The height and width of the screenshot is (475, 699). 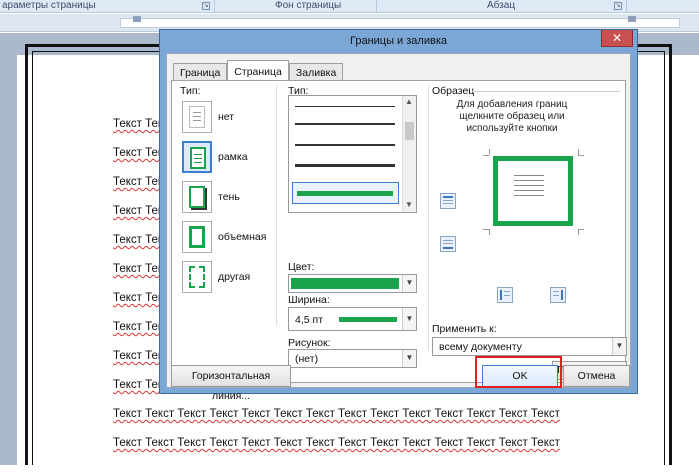 What do you see at coordinates (345, 165) in the screenshot?
I see `style-option-thick` at bounding box center [345, 165].